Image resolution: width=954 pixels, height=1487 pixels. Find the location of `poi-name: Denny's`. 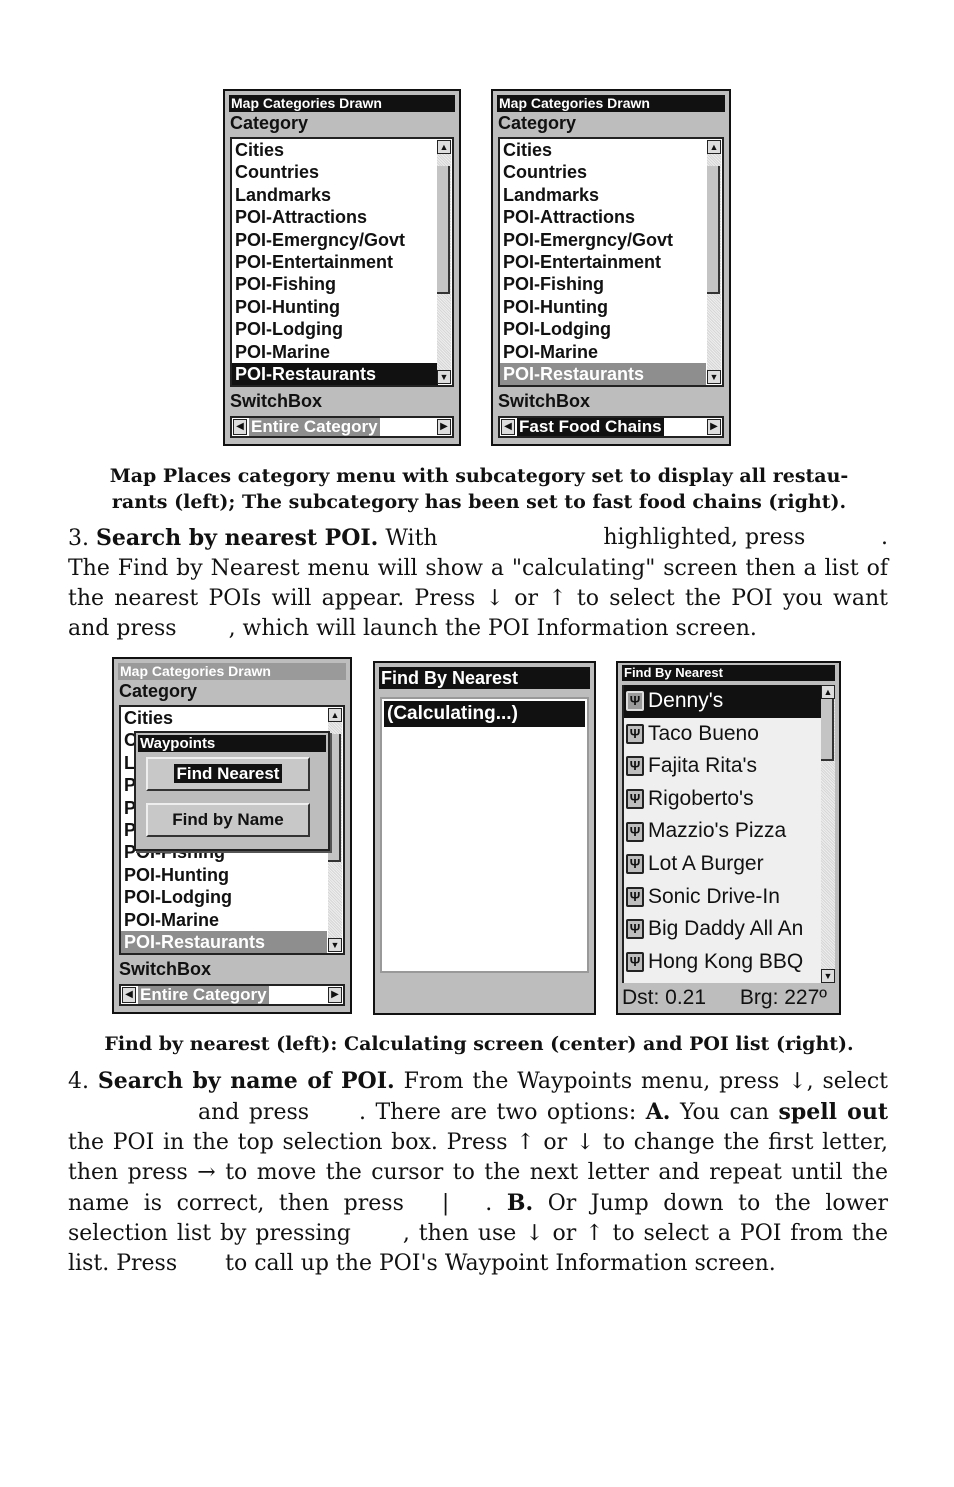

poi-name: Denny's is located at coordinates (686, 700).